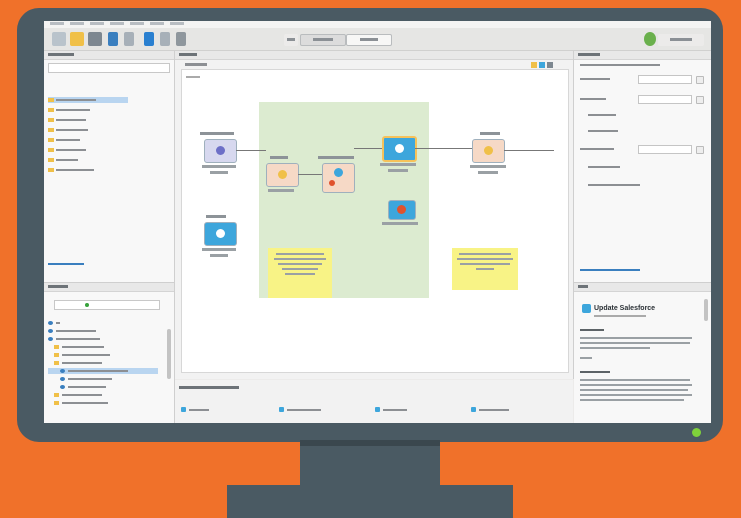 The image size is (741, 518). What do you see at coordinates (57, 23) in the screenshot?
I see `menu-item-file` at bounding box center [57, 23].